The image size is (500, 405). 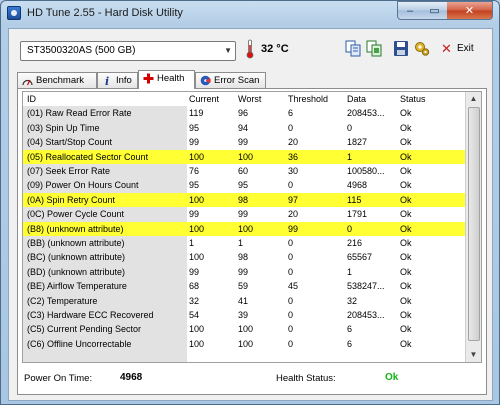 I want to click on minimize-button: –, so click(x=410, y=10).